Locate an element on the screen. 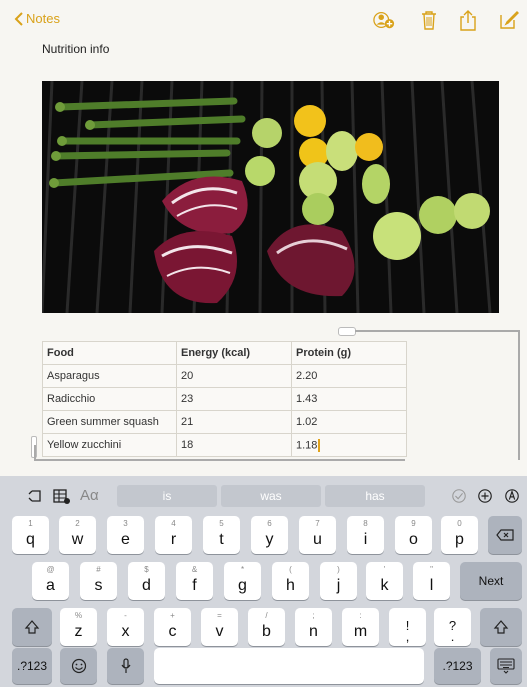 Image resolution: width=527 pixels, height=687 pixels. shift-key-left is located at coordinates (32, 627).